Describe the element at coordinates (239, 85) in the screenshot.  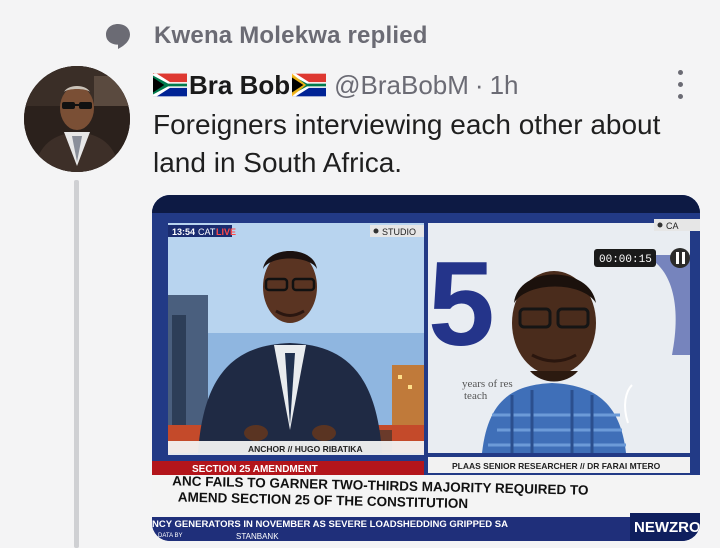
I see `author-name: Bra Bob` at that location.